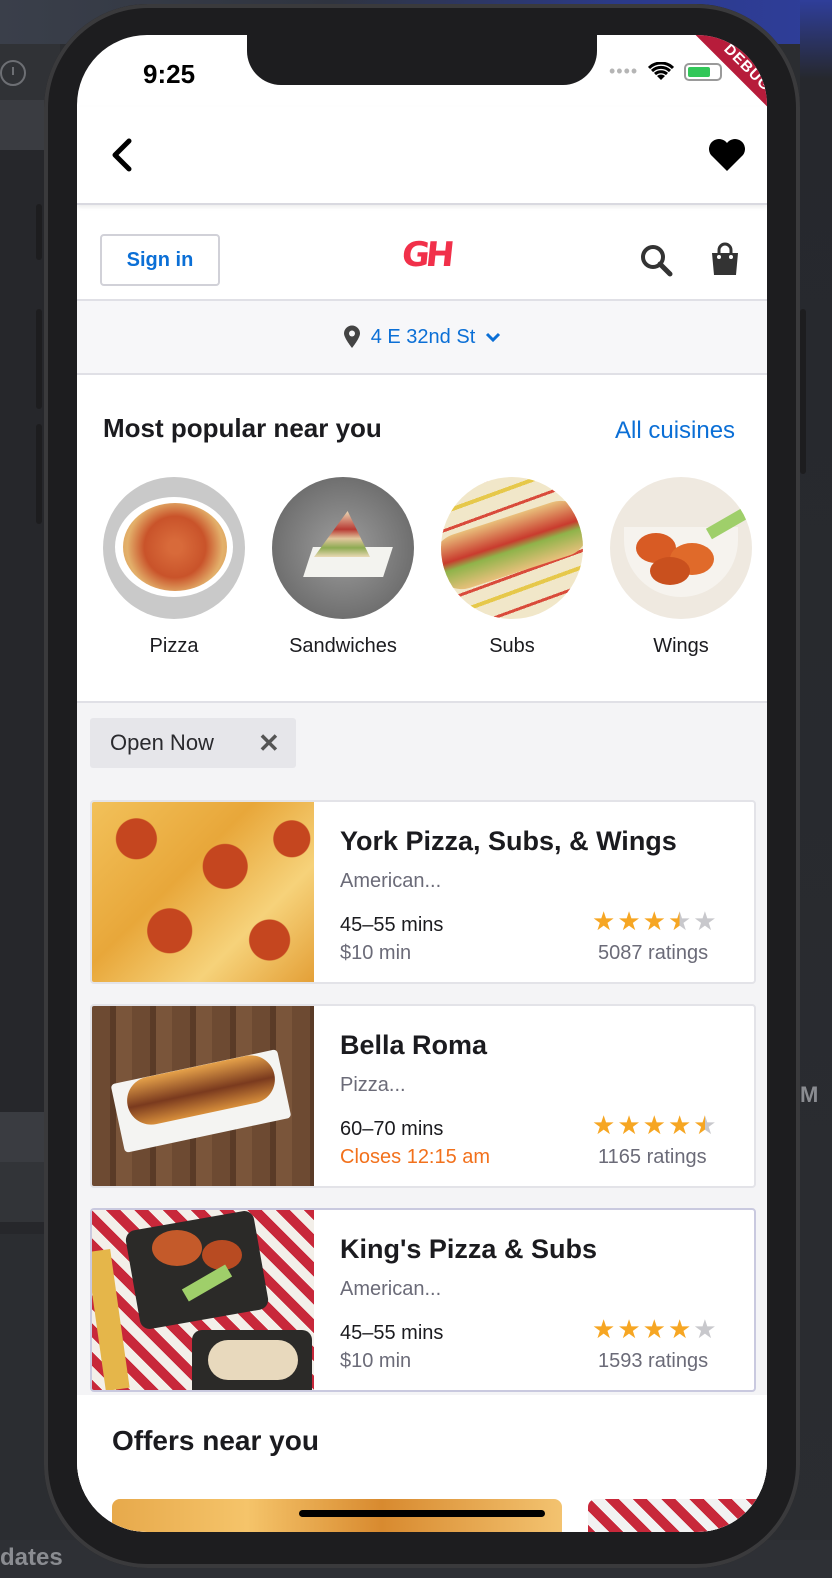 This screenshot has width=832, height=1578. I want to click on site-header: Sign in GH, so click(422, 253).